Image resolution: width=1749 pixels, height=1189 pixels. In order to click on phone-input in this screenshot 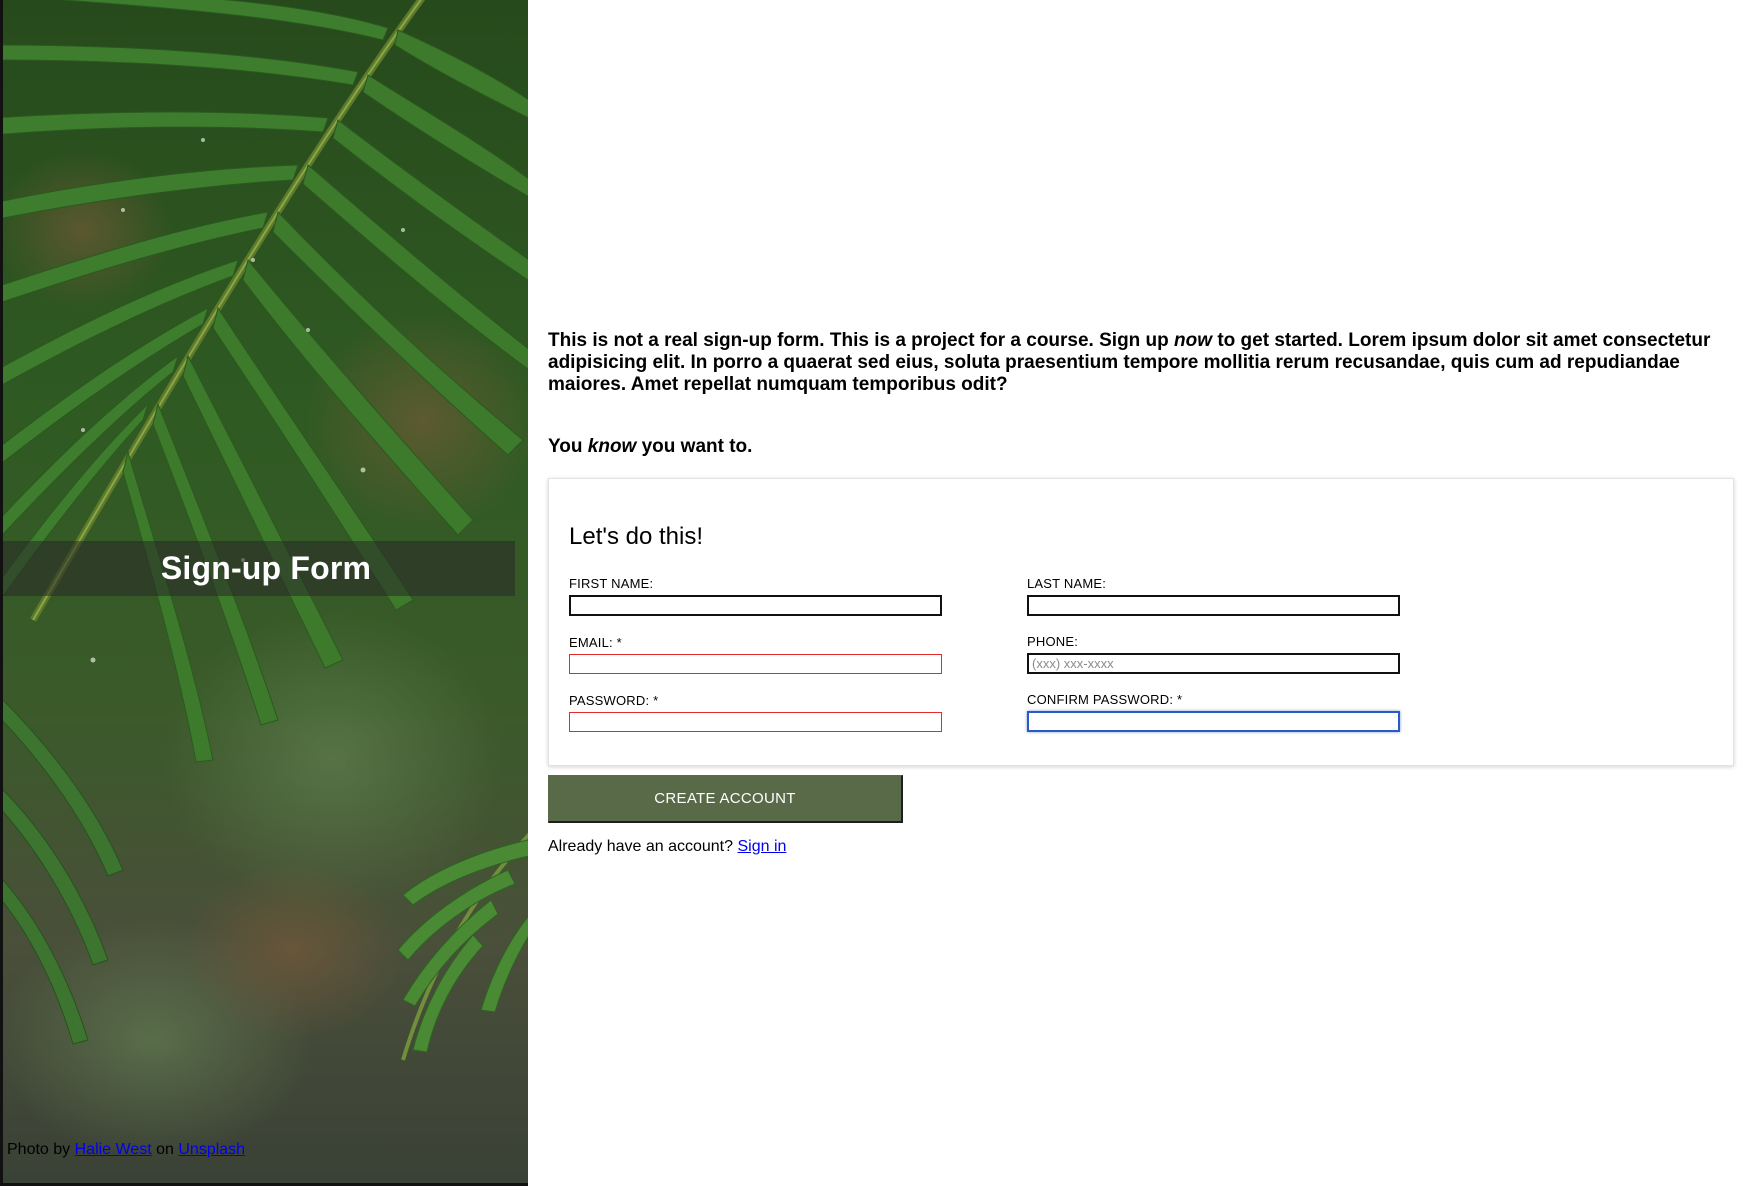, I will do `click(1213, 663)`.